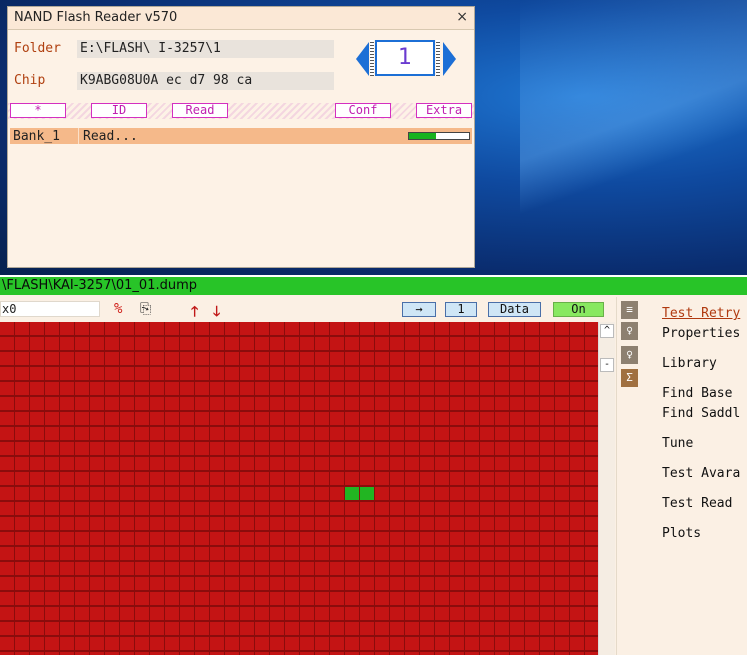  I want to click on bulb-icon: ♀, so click(629, 331).